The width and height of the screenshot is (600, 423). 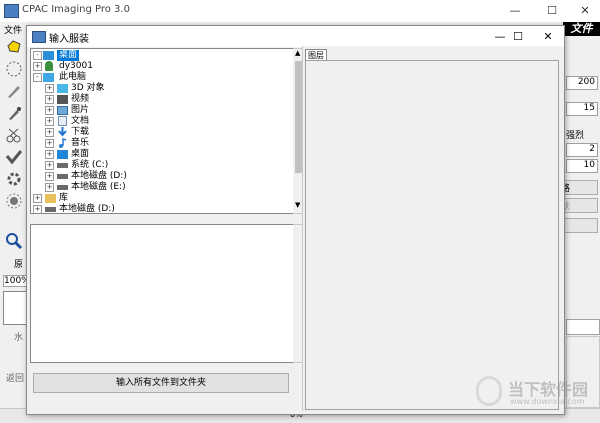 I want to click on tree-label: dy3001, so click(x=76, y=66).